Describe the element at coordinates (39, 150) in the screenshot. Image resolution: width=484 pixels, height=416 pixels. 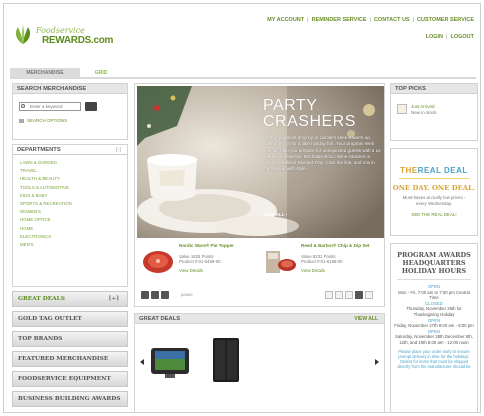
I see `departments-title-text: DEPARTMENTS` at that location.